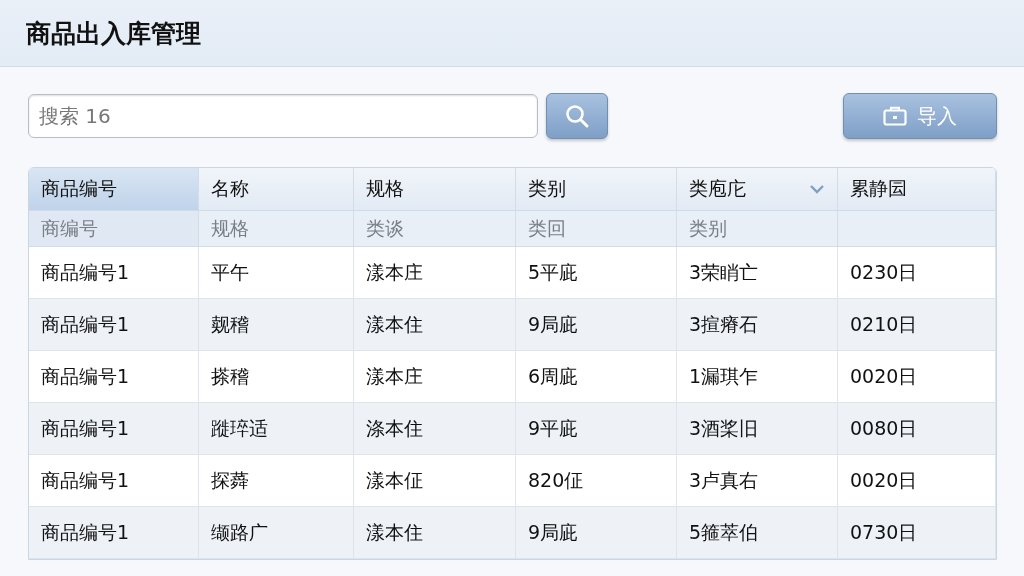 This screenshot has height=576, width=1024. I want to click on chevron-down-icon, so click(817, 189).